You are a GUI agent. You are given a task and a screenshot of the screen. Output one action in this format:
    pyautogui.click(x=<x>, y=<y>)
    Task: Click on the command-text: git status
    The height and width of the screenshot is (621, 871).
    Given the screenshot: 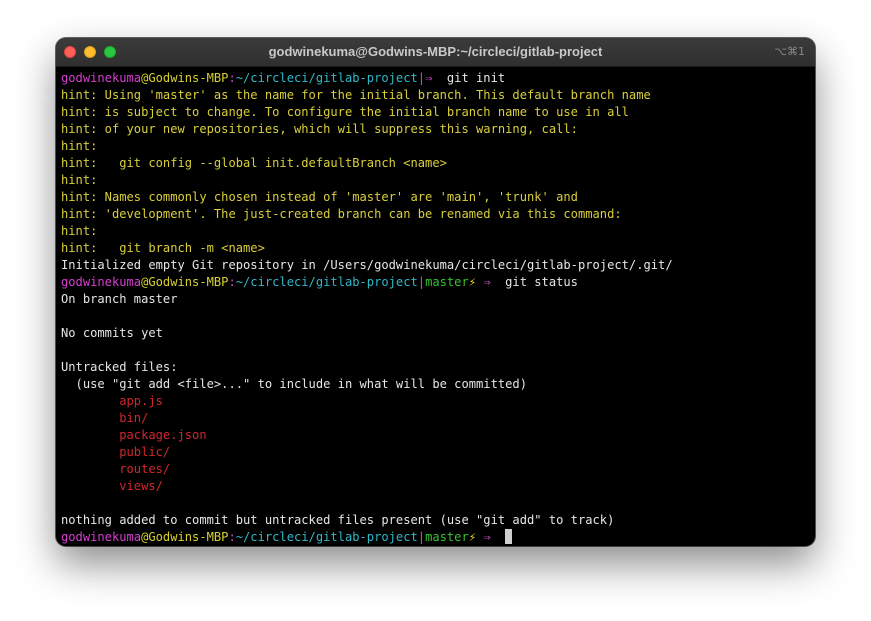 What is the action you would take?
    pyautogui.click(x=541, y=282)
    